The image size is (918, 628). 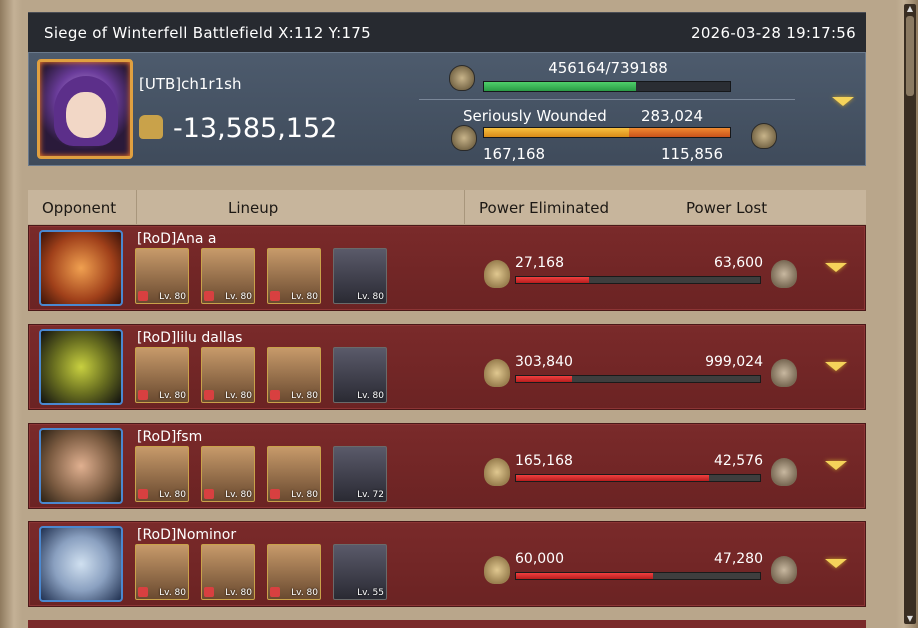 I want to click on hero-level: Lv. 55, so click(x=370, y=593).